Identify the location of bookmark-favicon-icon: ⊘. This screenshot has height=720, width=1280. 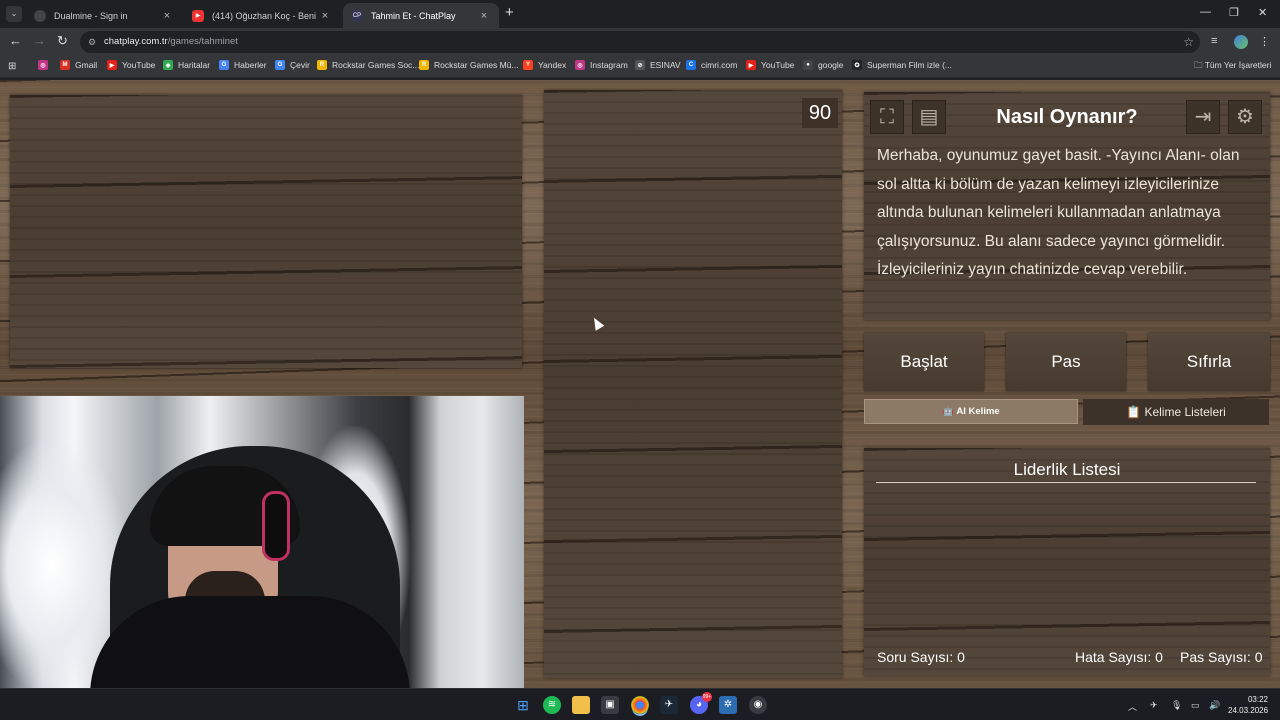
(640, 65).